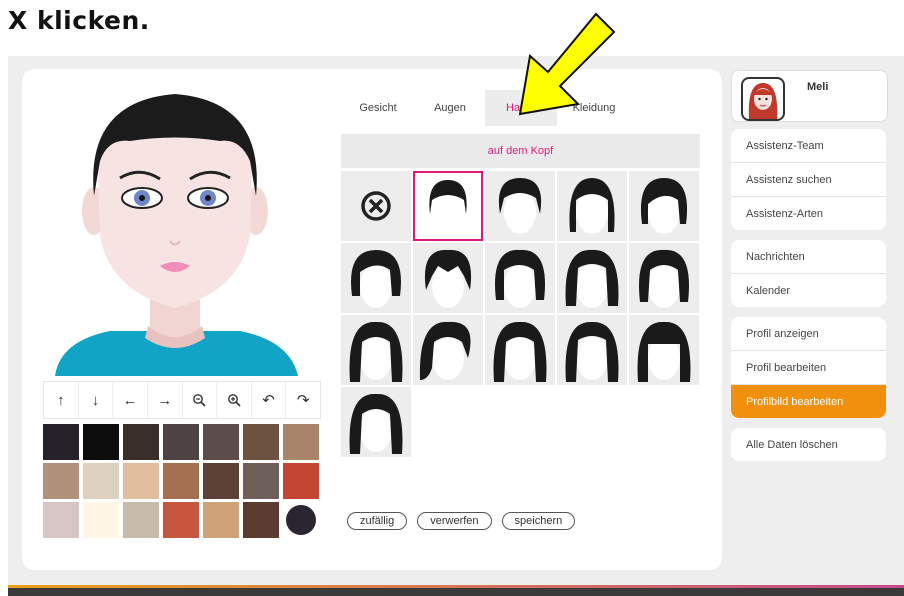  I want to click on menu-group-communication: Nachrichten Kalender, so click(808, 273).